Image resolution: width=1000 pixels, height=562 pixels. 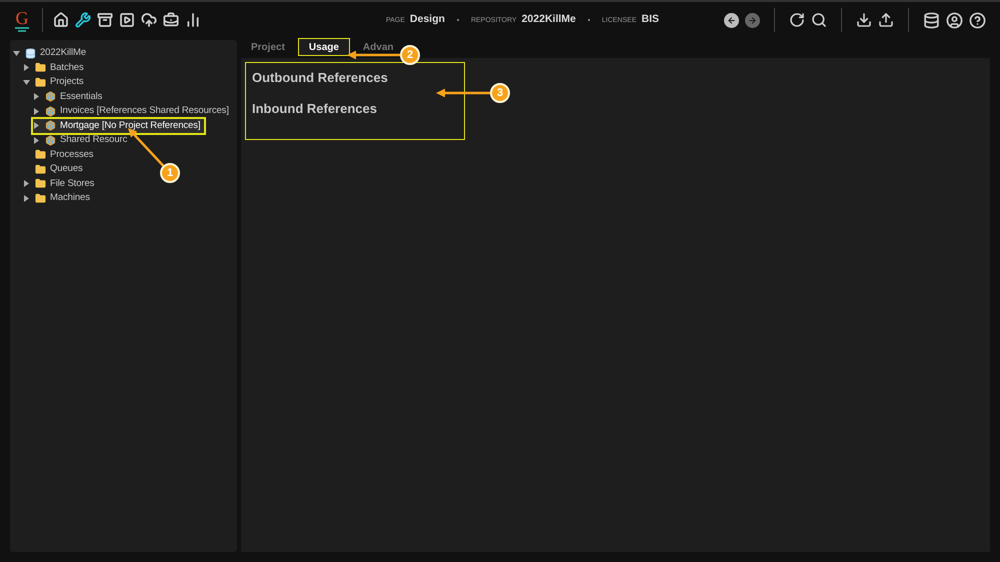 I want to click on logo-mark-icon, so click(x=22, y=29).